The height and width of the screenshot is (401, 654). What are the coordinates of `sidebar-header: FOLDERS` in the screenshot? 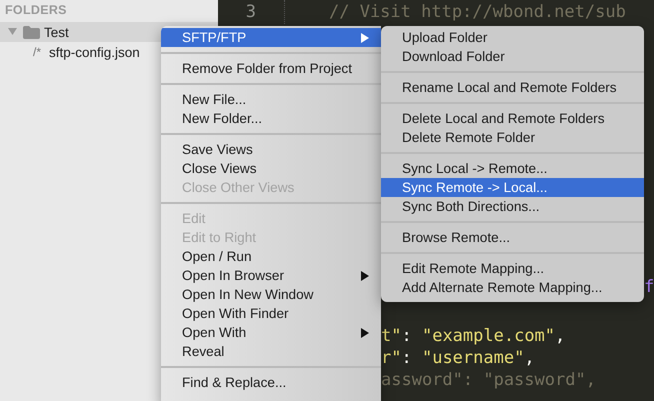 It's located at (36, 10).